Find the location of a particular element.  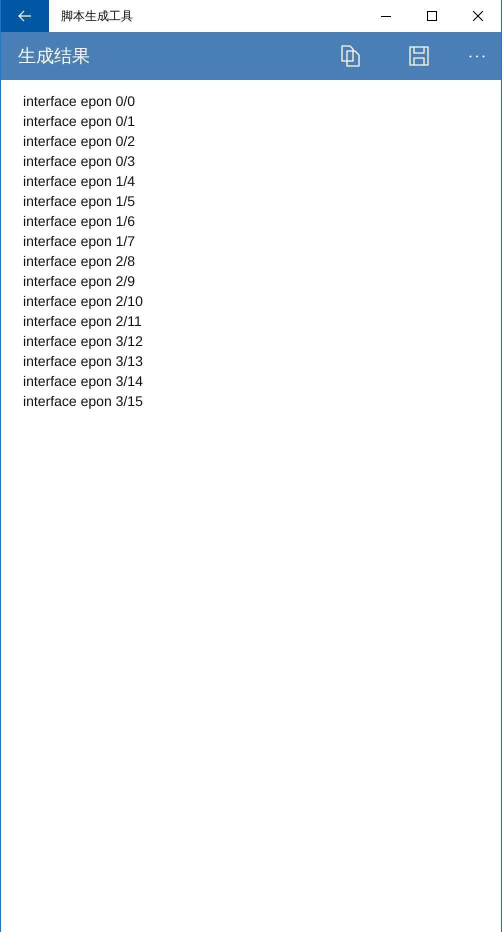

output-line: interface epon 1/4 is located at coordinates (79, 181).